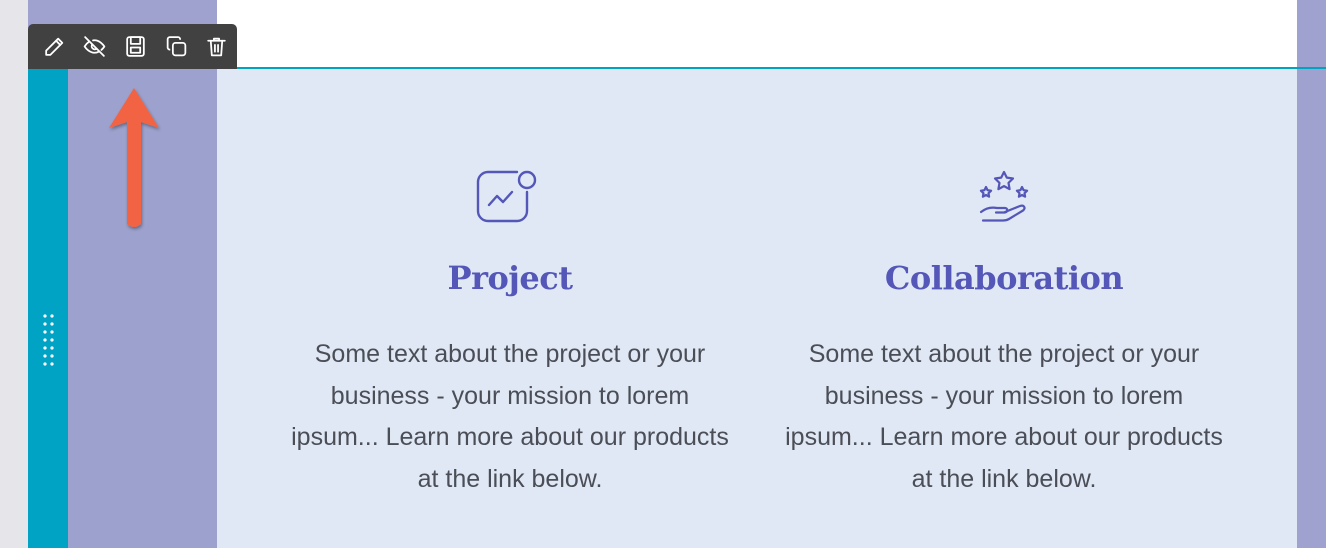  I want to click on save-button, so click(135, 46).